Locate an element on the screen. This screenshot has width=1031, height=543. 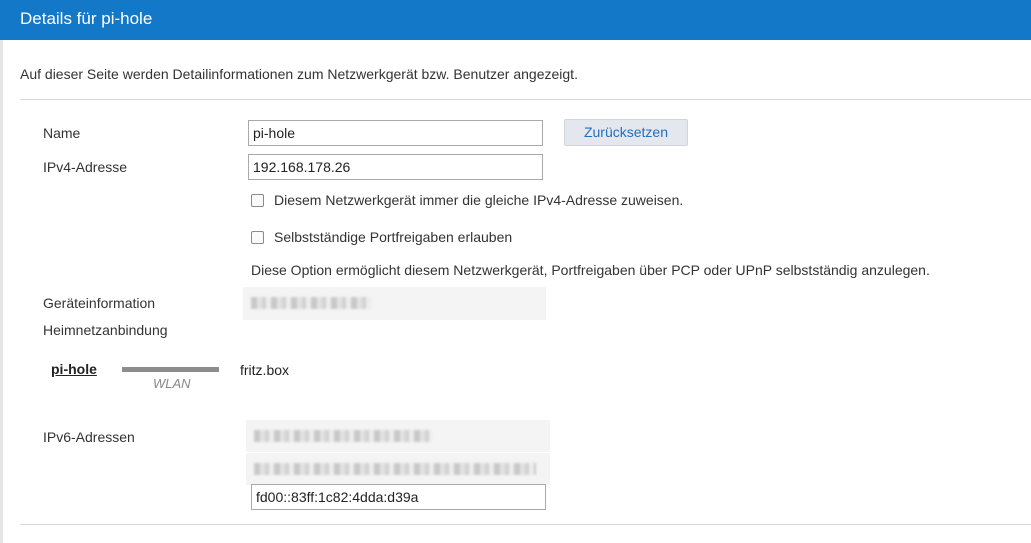
portfreigabe-checkbox is located at coordinates (257, 237).